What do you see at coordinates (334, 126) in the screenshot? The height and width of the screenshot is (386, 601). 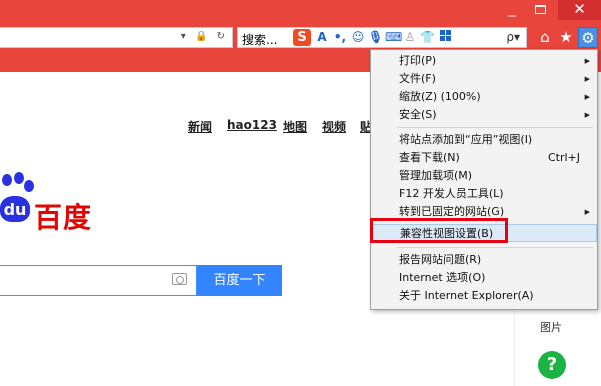 I see `nav-link-video: 视频` at bounding box center [334, 126].